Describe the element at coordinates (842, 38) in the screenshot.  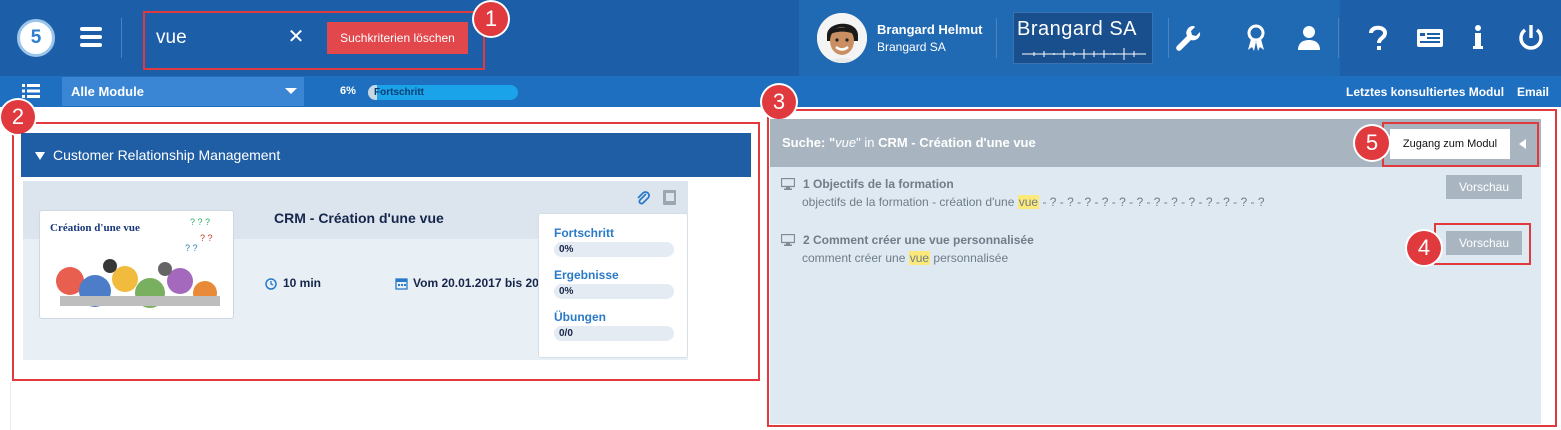
I see `avatar` at that location.